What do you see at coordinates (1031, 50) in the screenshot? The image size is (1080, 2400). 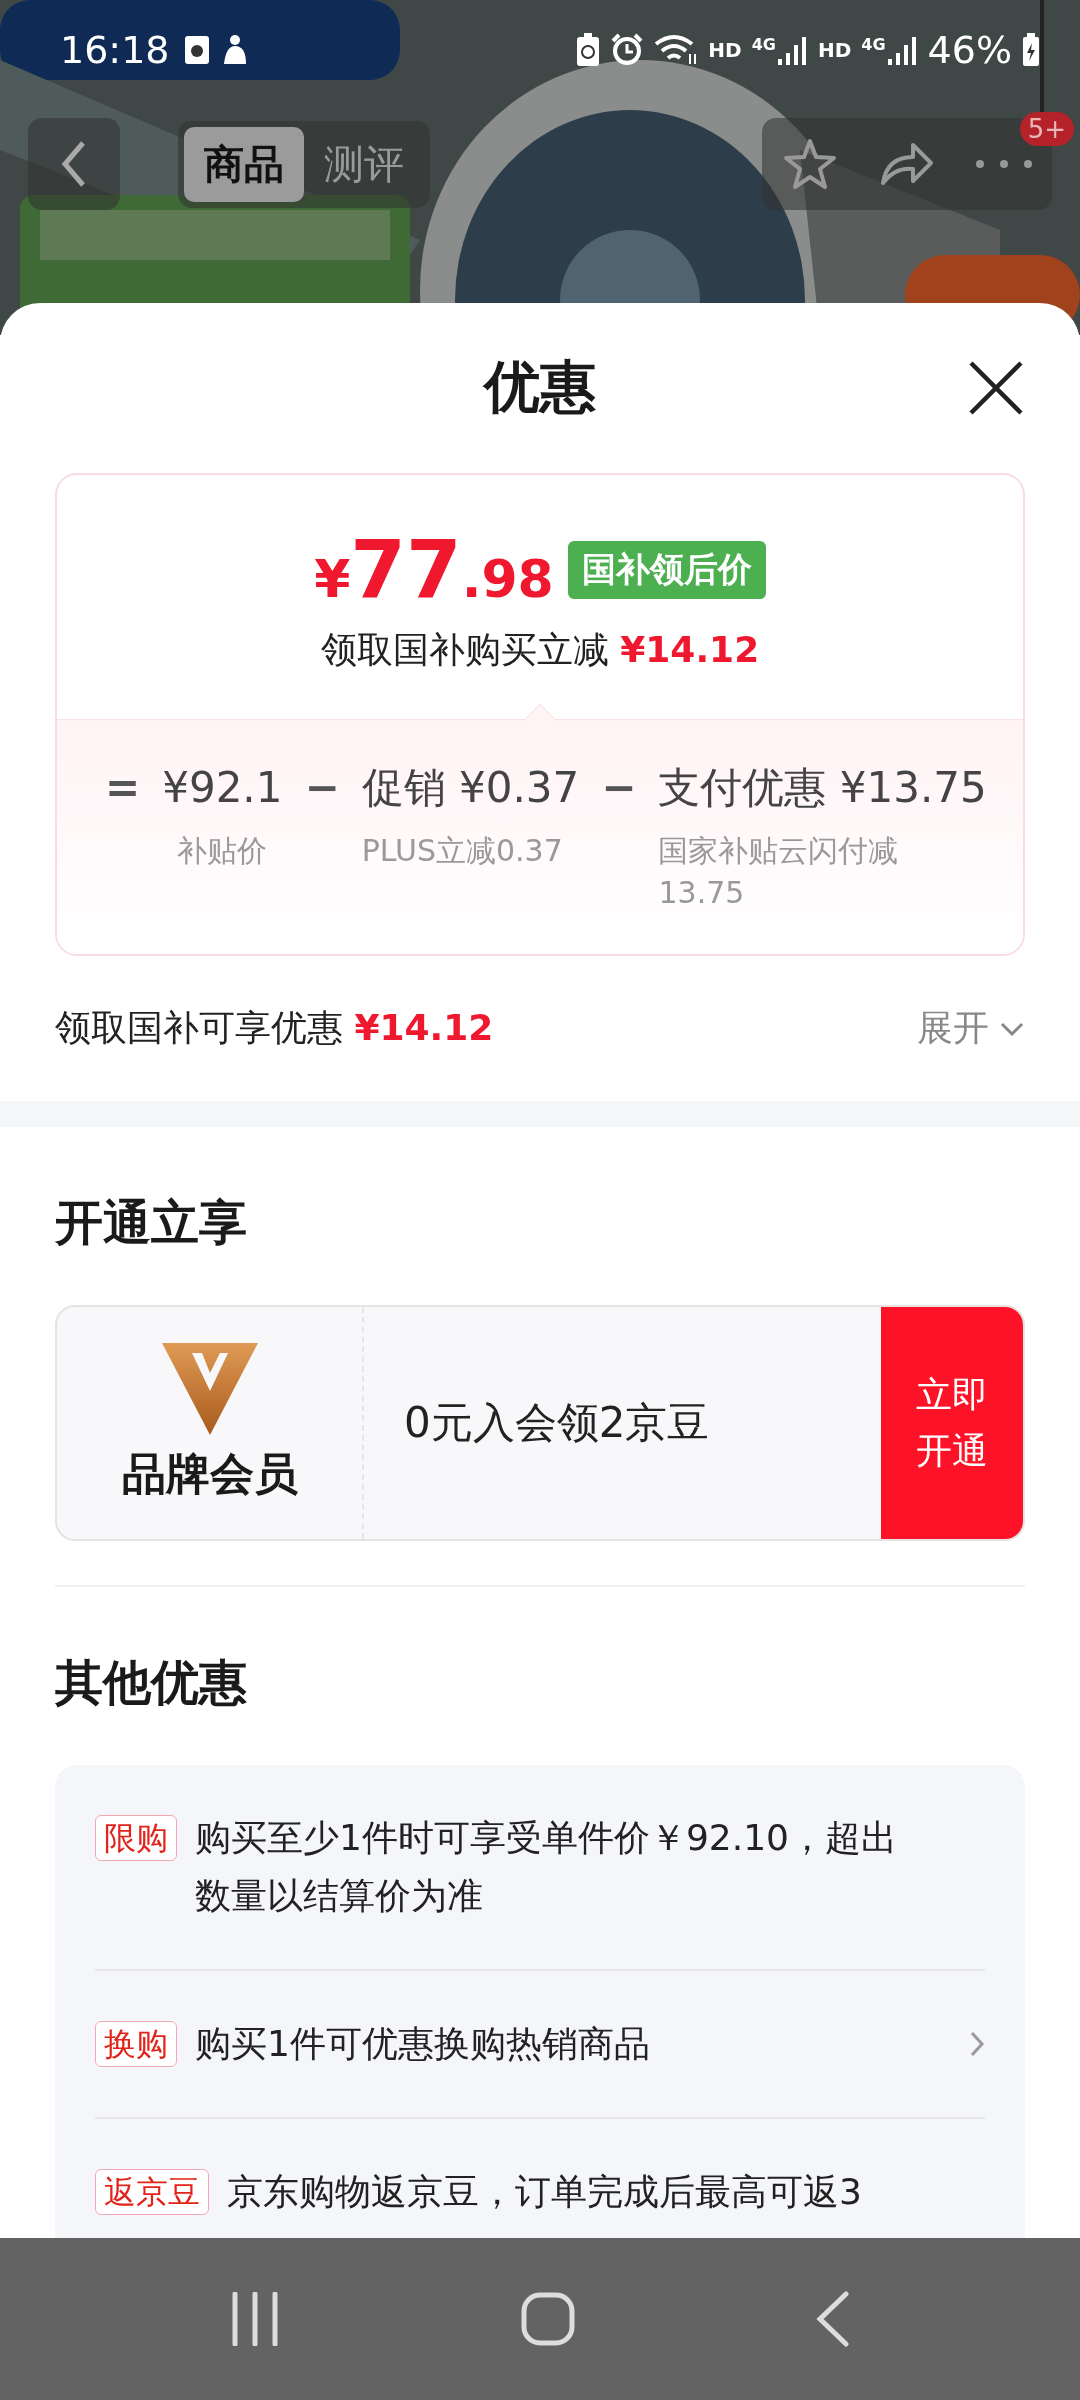 I see `battery-icon` at bounding box center [1031, 50].